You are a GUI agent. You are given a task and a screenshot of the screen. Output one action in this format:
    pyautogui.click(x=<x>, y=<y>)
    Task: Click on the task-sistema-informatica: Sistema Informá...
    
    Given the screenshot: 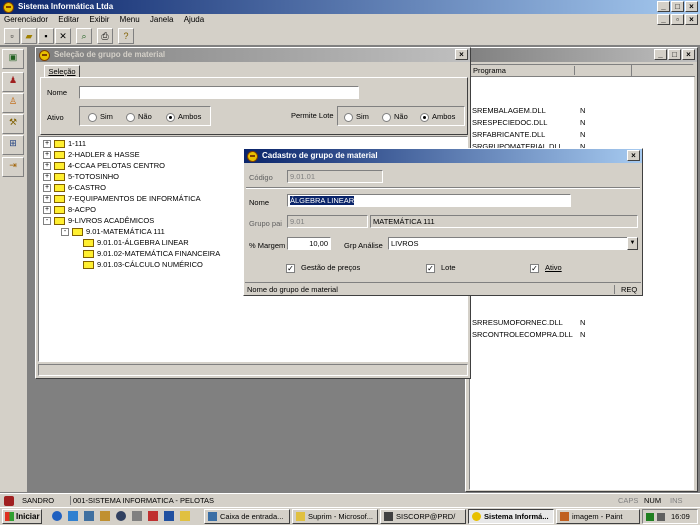 What is the action you would take?
    pyautogui.click(x=511, y=516)
    